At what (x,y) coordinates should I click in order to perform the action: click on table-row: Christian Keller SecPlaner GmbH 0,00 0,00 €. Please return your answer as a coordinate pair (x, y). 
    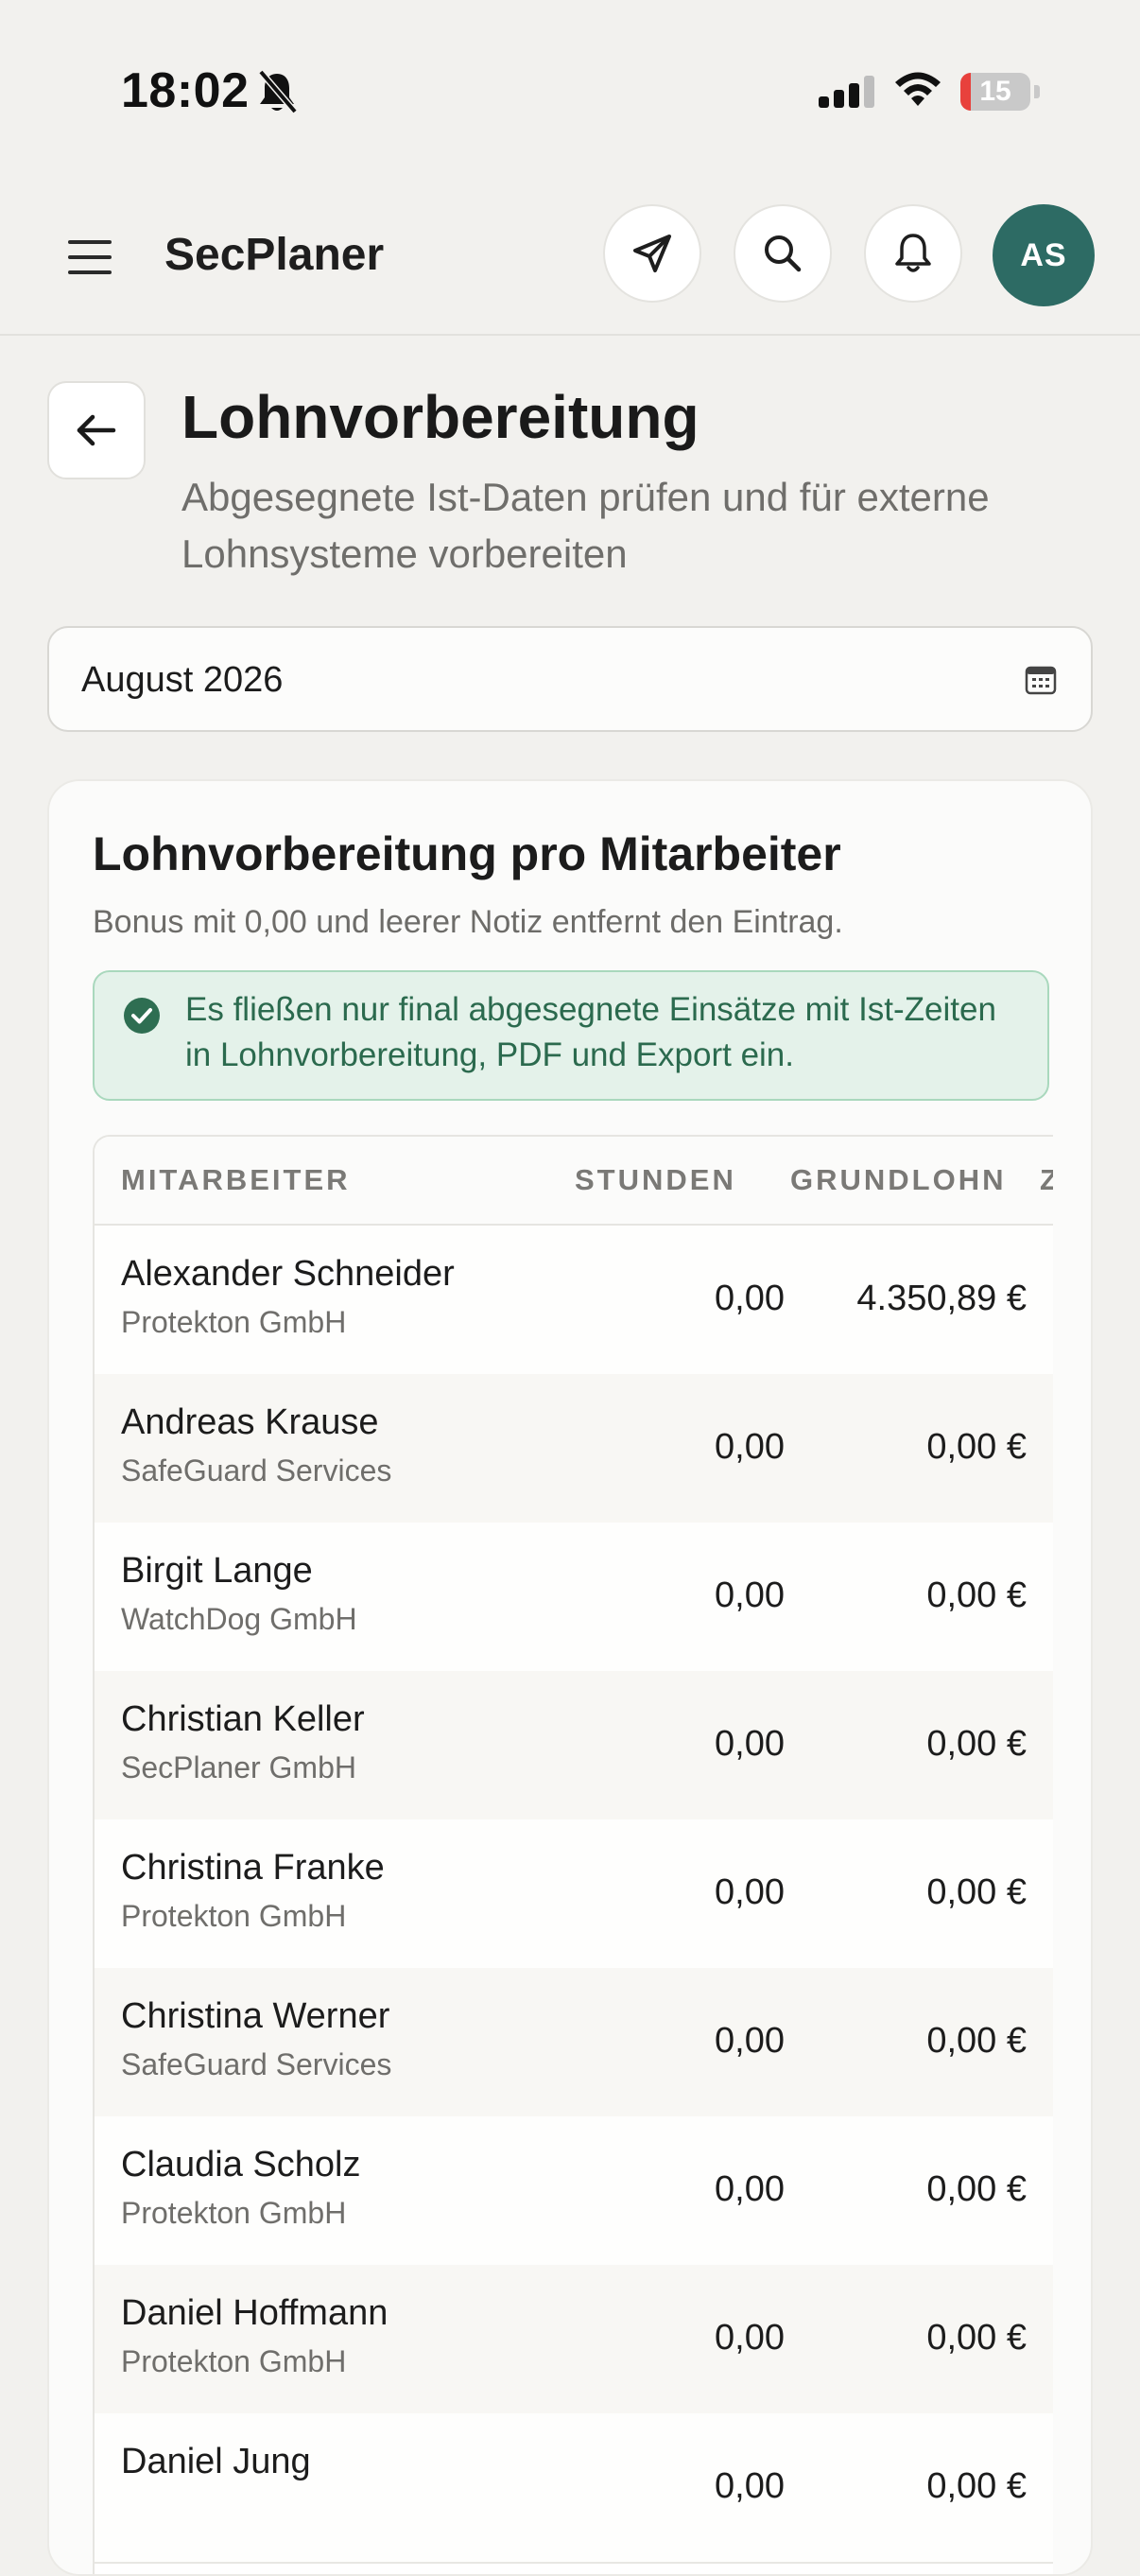
    Looking at the image, I should click on (574, 1746).